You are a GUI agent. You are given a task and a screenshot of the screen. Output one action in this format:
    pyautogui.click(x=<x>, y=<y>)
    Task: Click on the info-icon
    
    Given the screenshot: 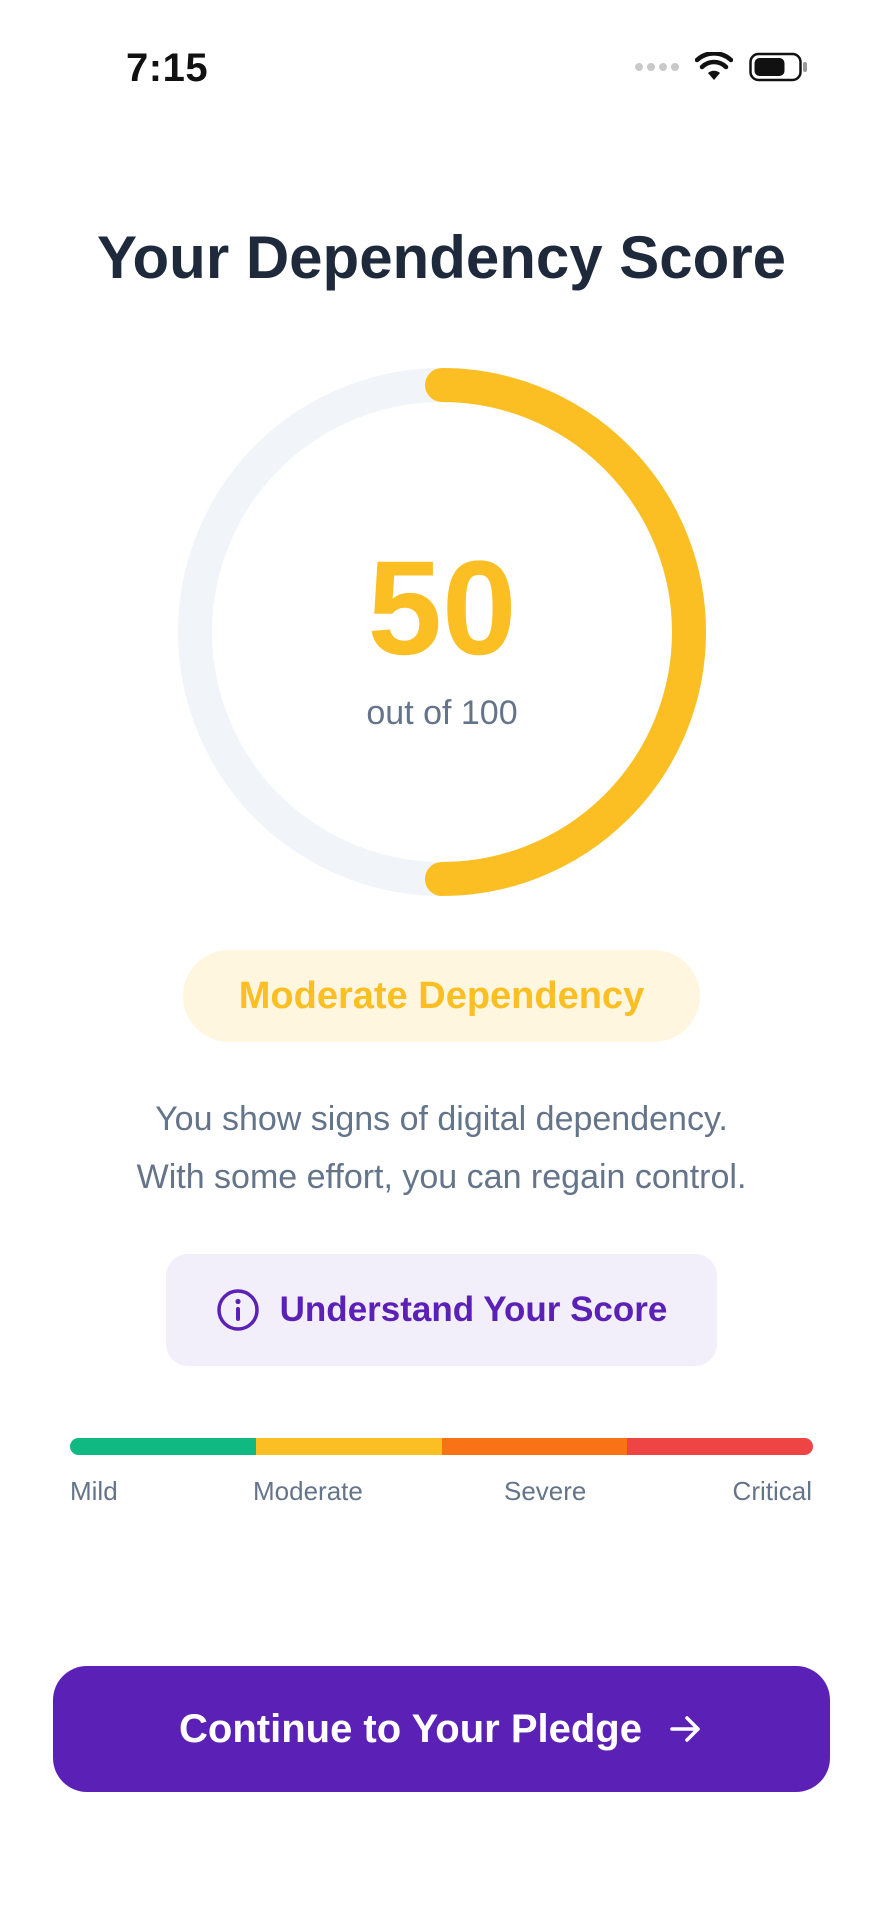 What is the action you would take?
    pyautogui.click(x=237, y=1310)
    